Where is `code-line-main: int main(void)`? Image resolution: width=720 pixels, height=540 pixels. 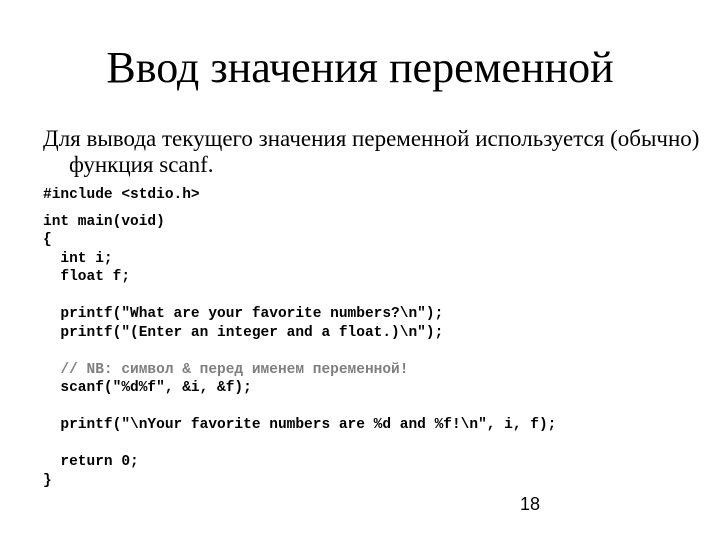
code-line-main: int main(void) is located at coordinates (104, 221).